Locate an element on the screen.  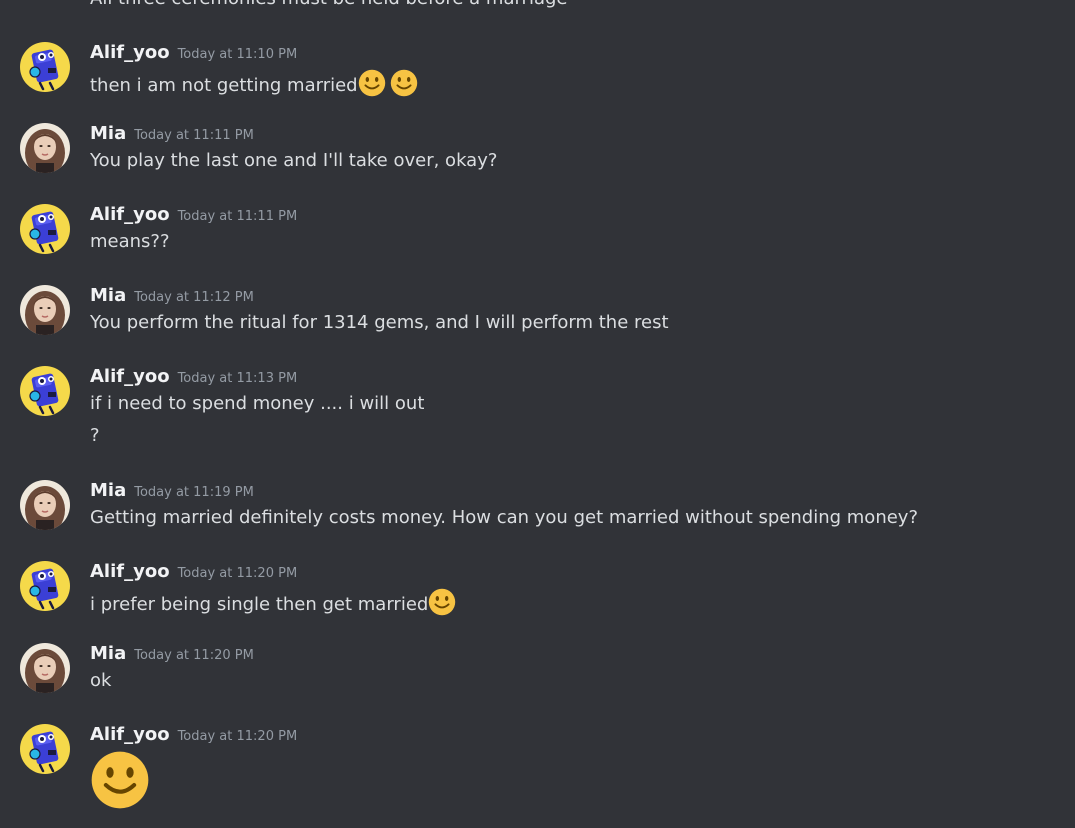
message-text: ? is located at coordinates (95, 435).